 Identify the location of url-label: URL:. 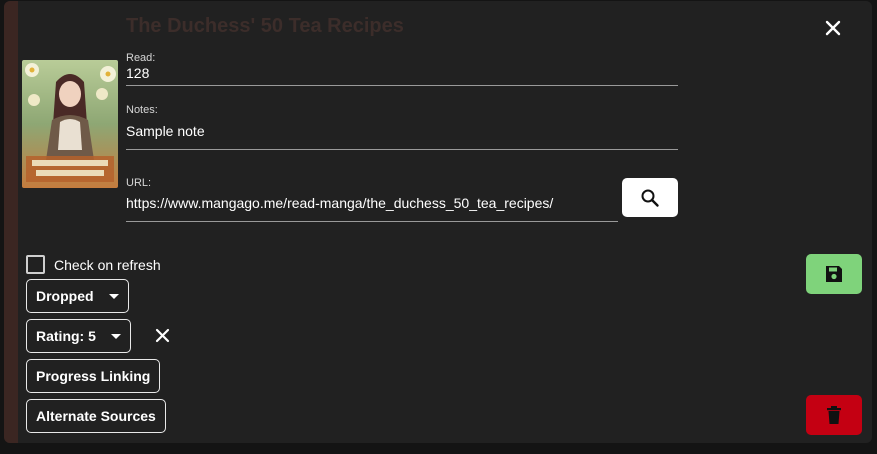
(139, 183).